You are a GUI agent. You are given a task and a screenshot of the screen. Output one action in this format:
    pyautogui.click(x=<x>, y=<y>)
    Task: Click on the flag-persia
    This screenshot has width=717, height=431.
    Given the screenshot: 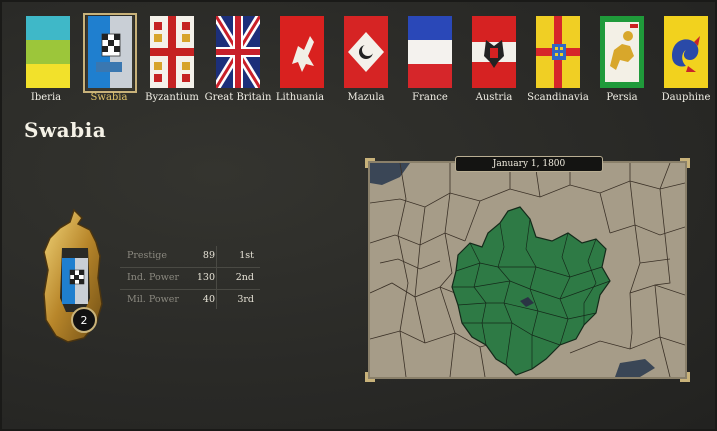 What is the action you would take?
    pyautogui.click(x=622, y=53)
    